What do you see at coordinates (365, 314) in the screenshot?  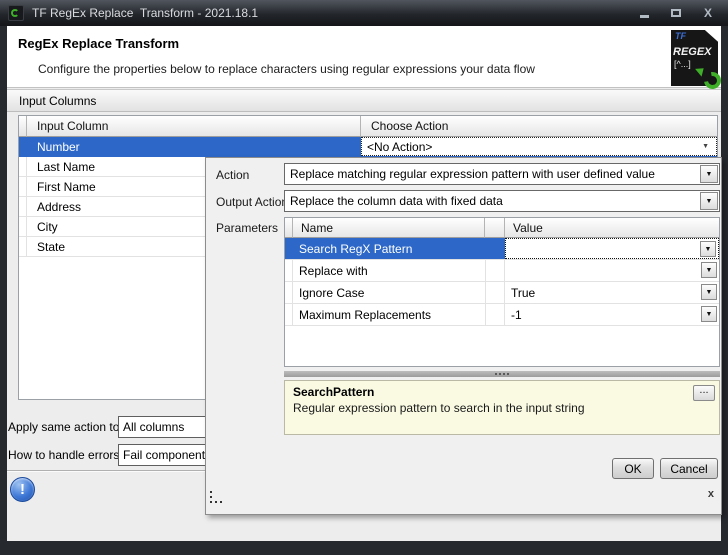 I see `parameter-name: Maximum Replacements` at bounding box center [365, 314].